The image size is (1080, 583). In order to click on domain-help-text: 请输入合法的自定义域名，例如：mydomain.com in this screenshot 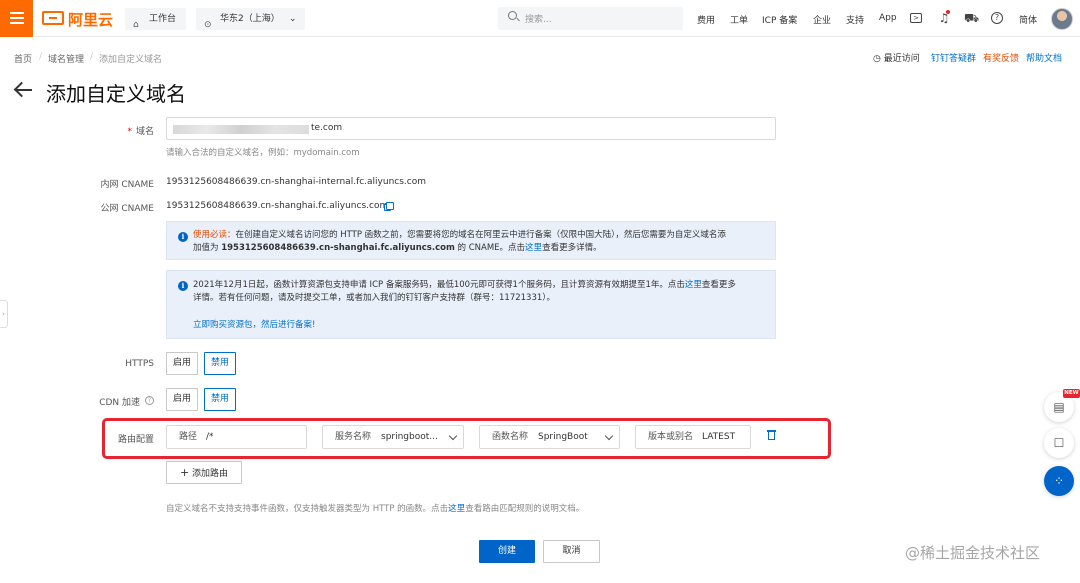, I will do `click(263, 153)`.